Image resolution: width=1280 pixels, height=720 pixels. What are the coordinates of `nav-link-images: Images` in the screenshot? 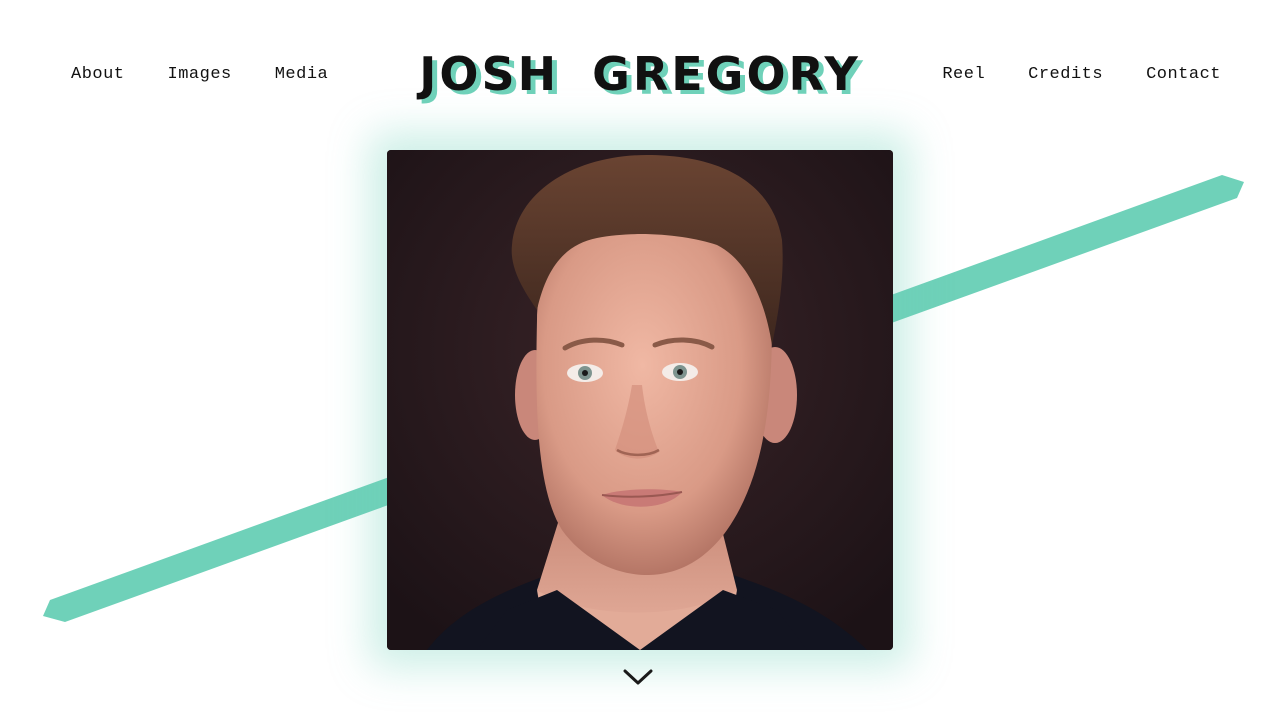 It's located at (200, 75).